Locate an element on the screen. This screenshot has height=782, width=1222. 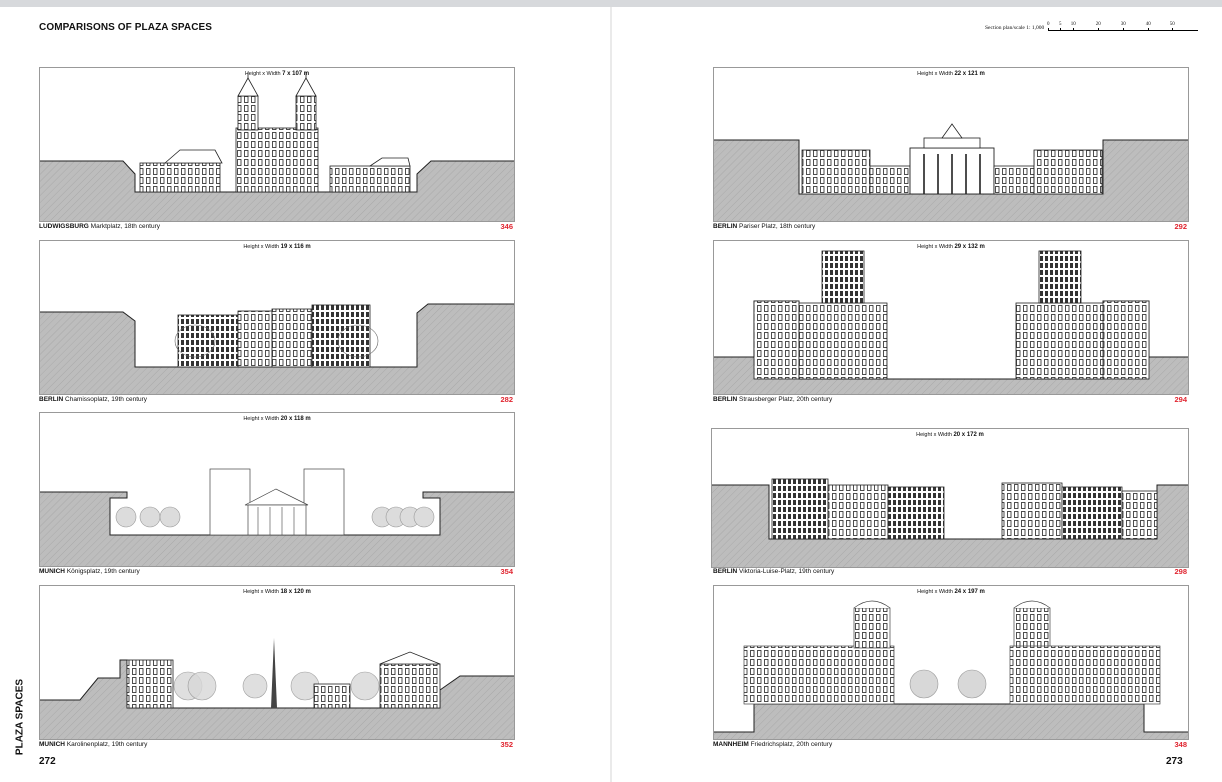
plaza-section-berlin-viktoria-luise-platz: Height x Width 20 x 172 m is located at coordinates (950, 498).